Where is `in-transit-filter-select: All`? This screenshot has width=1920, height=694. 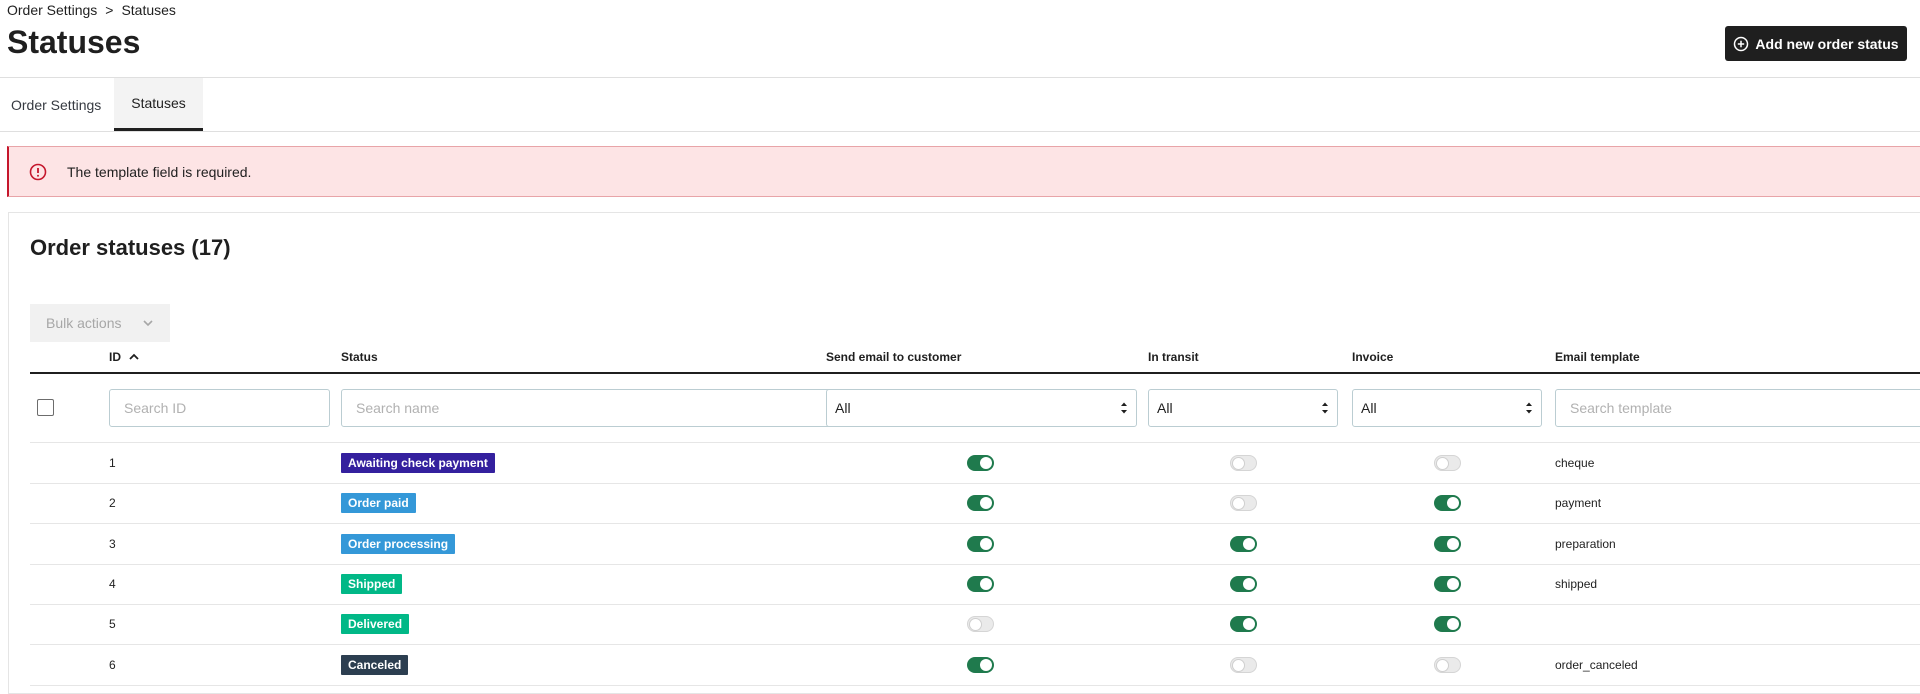
in-transit-filter-select: All is located at coordinates (1243, 408).